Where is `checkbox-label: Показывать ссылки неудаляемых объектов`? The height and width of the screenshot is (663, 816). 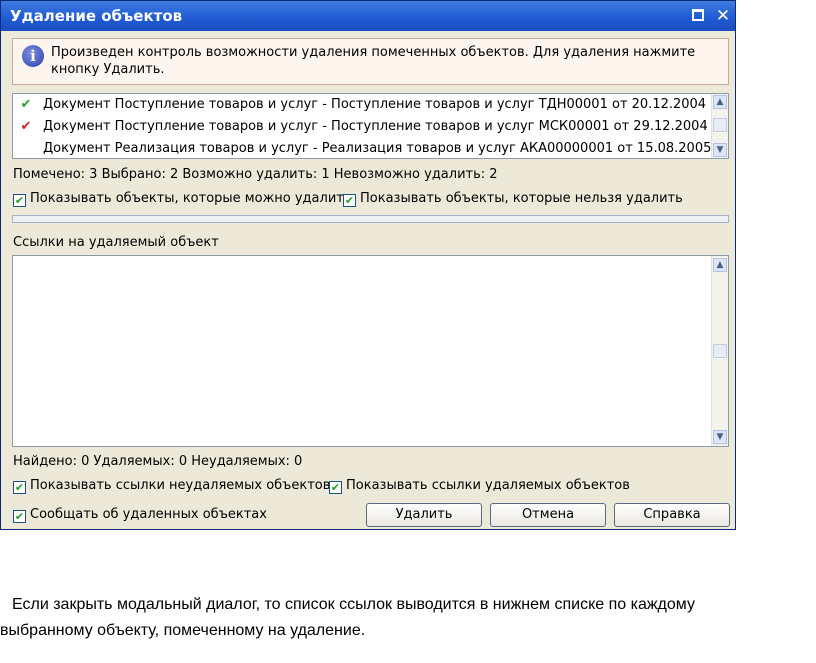 checkbox-label: Показывать ссылки неудаляемых объектов is located at coordinates (180, 485).